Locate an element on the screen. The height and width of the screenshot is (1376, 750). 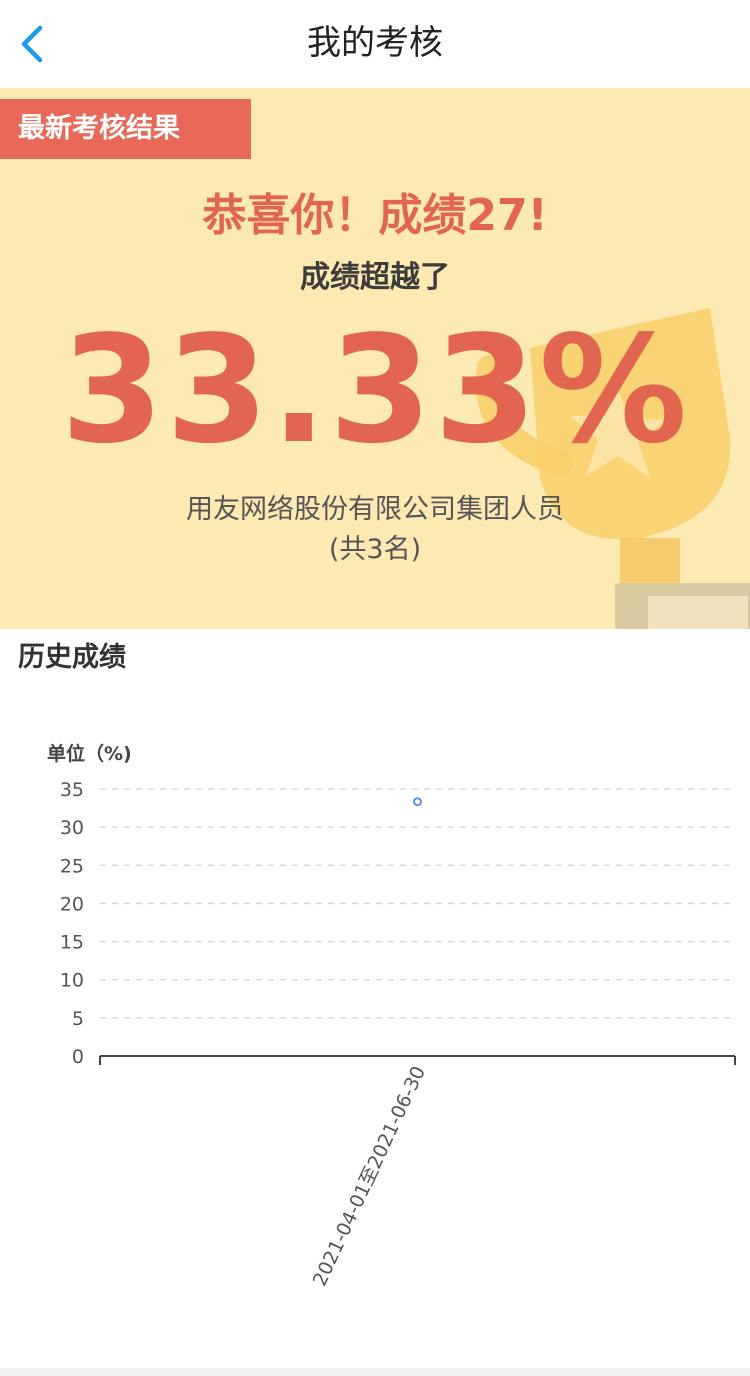
data-point is located at coordinates (417, 802).